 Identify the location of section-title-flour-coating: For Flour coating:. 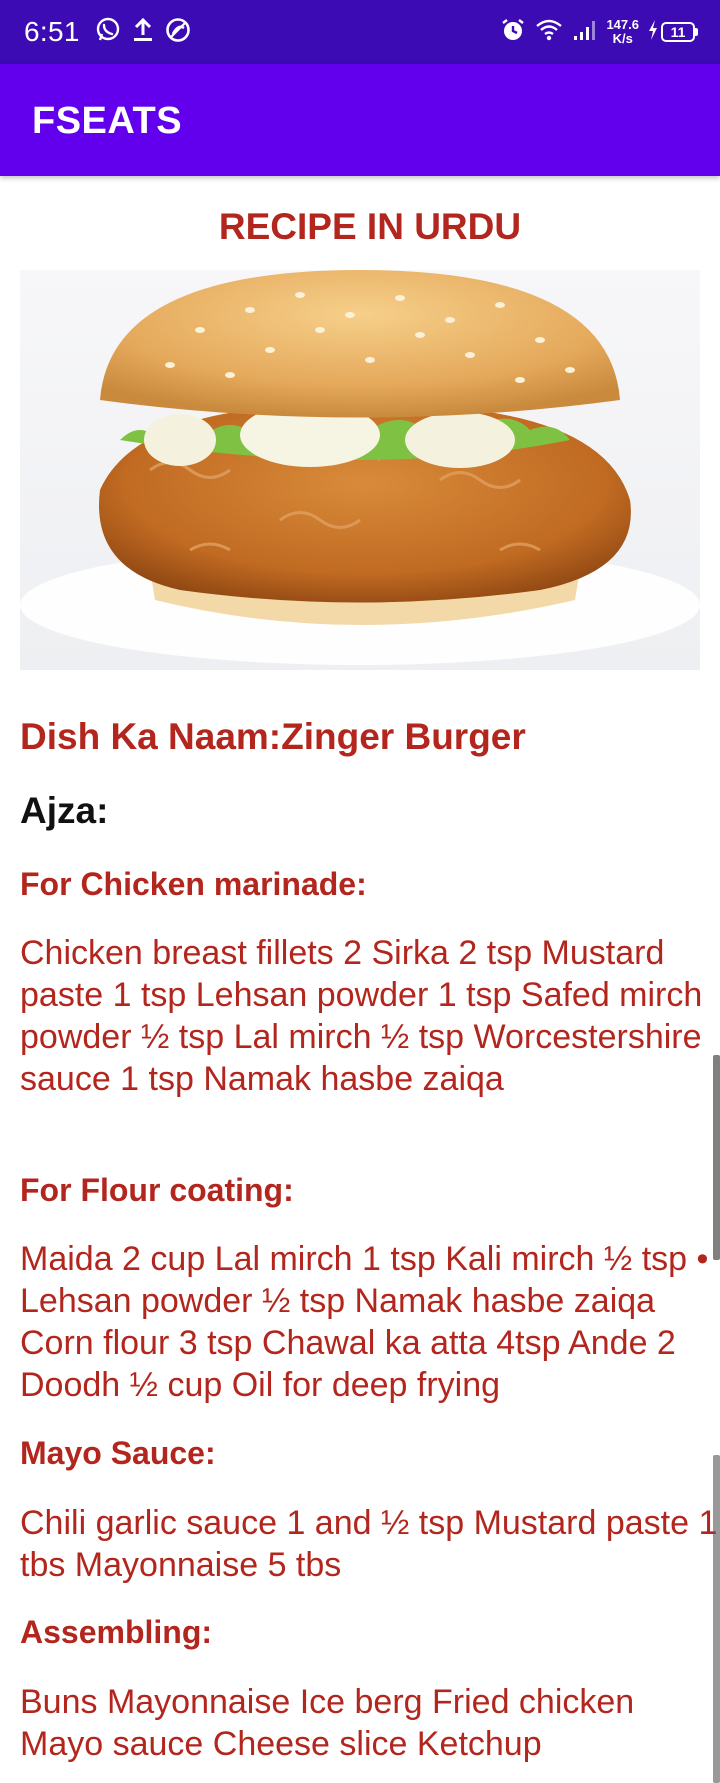
(157, 1190).